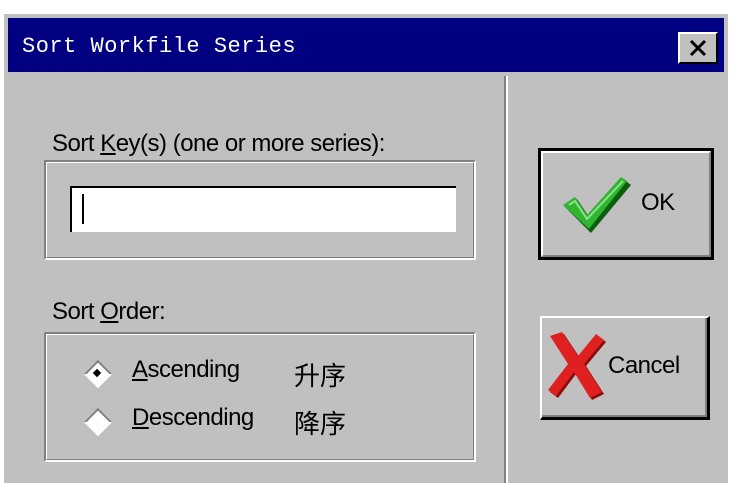 The width and height of the screenshot is (731, 483). Describe the element at coordinates (159, 46) in the screenshot. I see `window-title: Sort Workfile Series` at that location.